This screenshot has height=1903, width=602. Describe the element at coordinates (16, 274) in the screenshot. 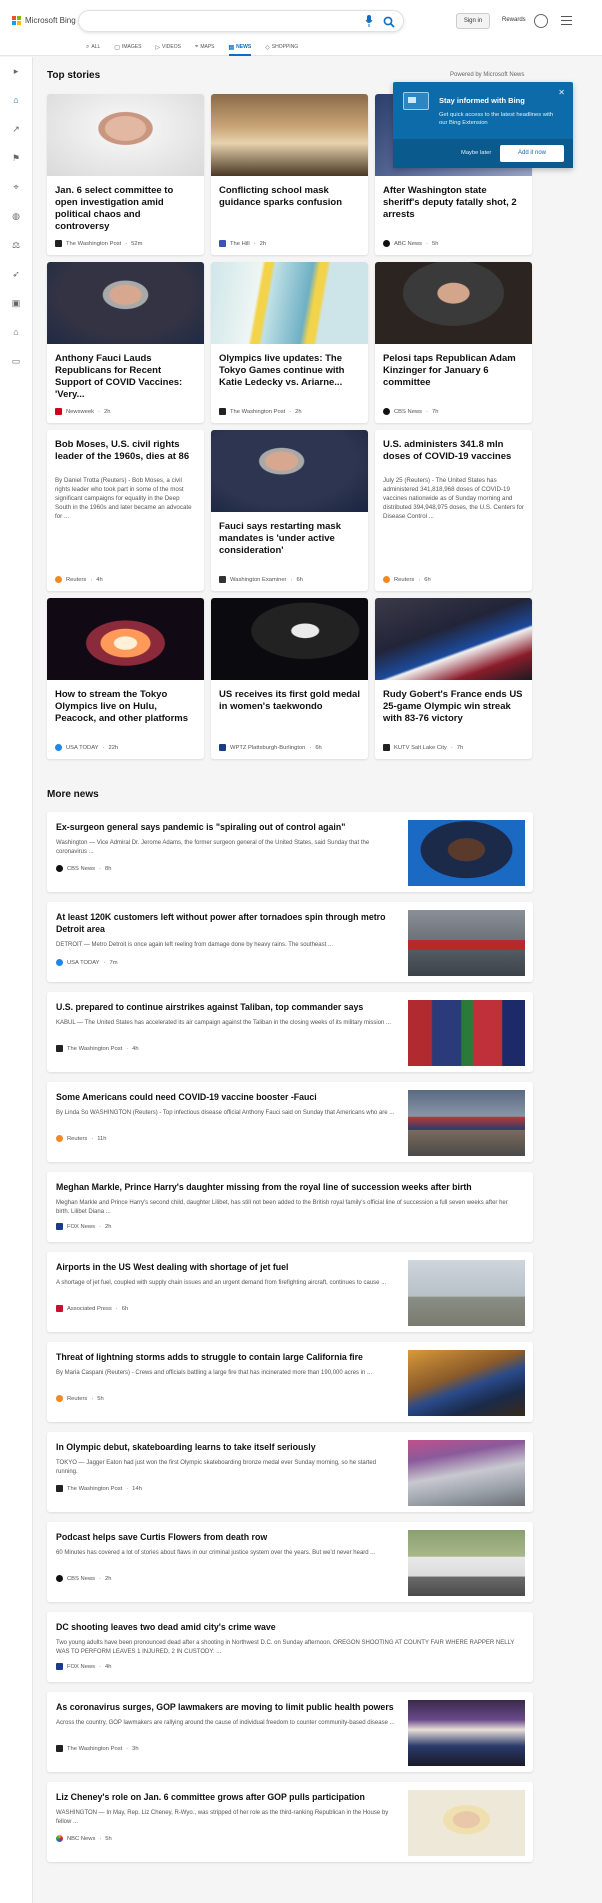

I see `rocket-icon: ➶` at that location.